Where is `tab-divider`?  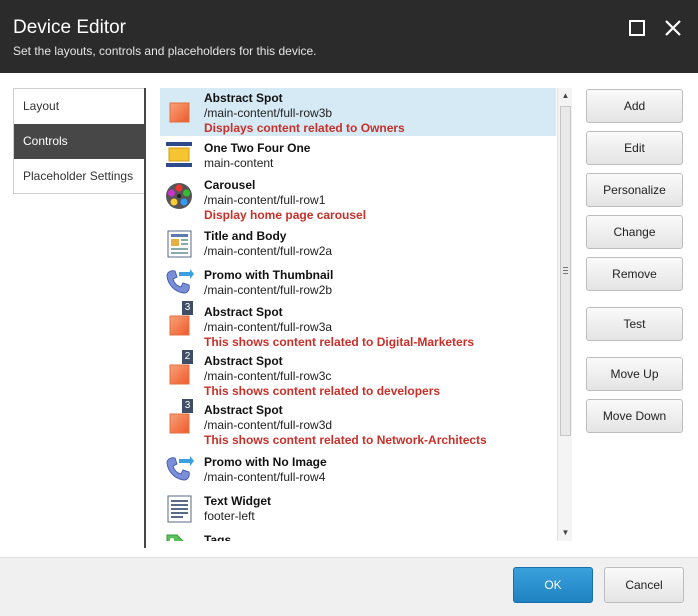
tab-divider is located at coordinates (145, 318).